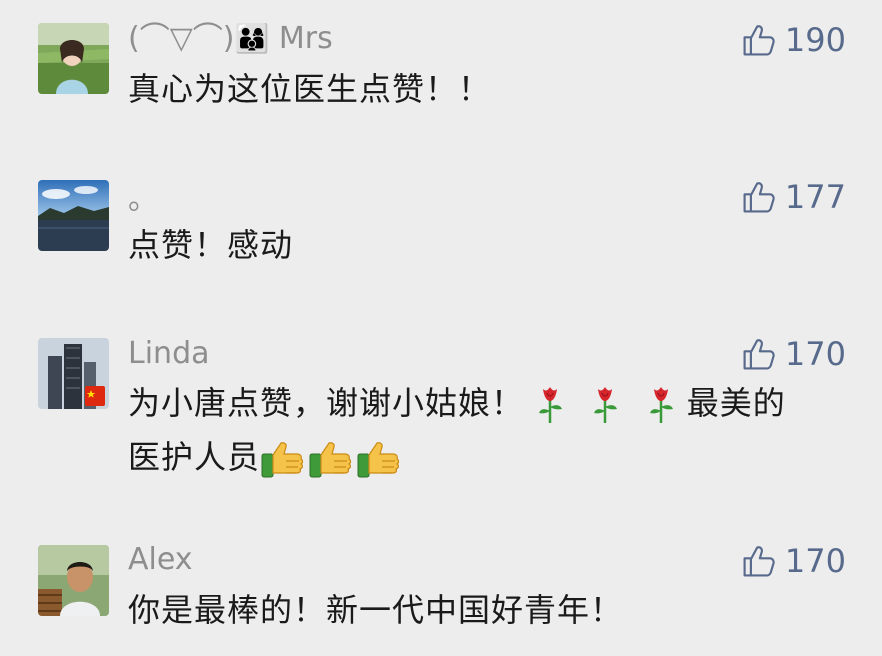  Describe the element at coordinates (736, 403) in the screenshot. I see `comment-text-part: 最美的` at that location.